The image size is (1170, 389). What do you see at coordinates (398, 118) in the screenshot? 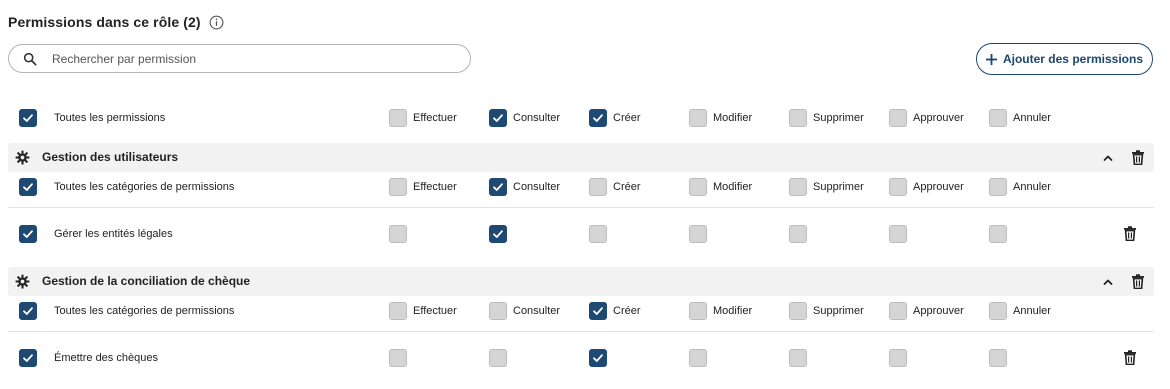
I see `all-permissions-row-effectuer-checkbox` at bounding box center [398, 118].